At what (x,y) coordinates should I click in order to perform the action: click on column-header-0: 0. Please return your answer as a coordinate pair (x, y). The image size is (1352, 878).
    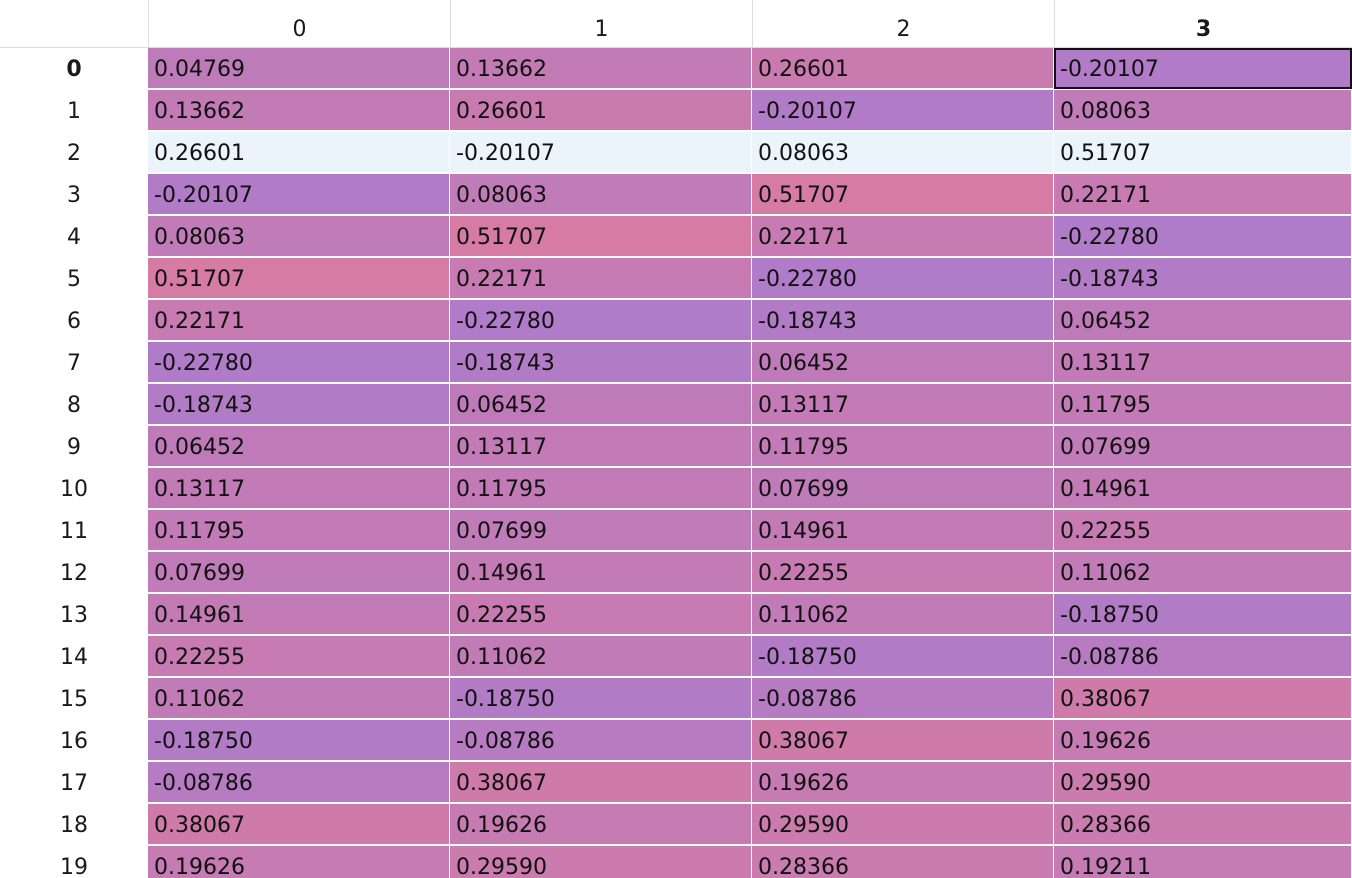
    Looking at the image, I should click on (299, 23).